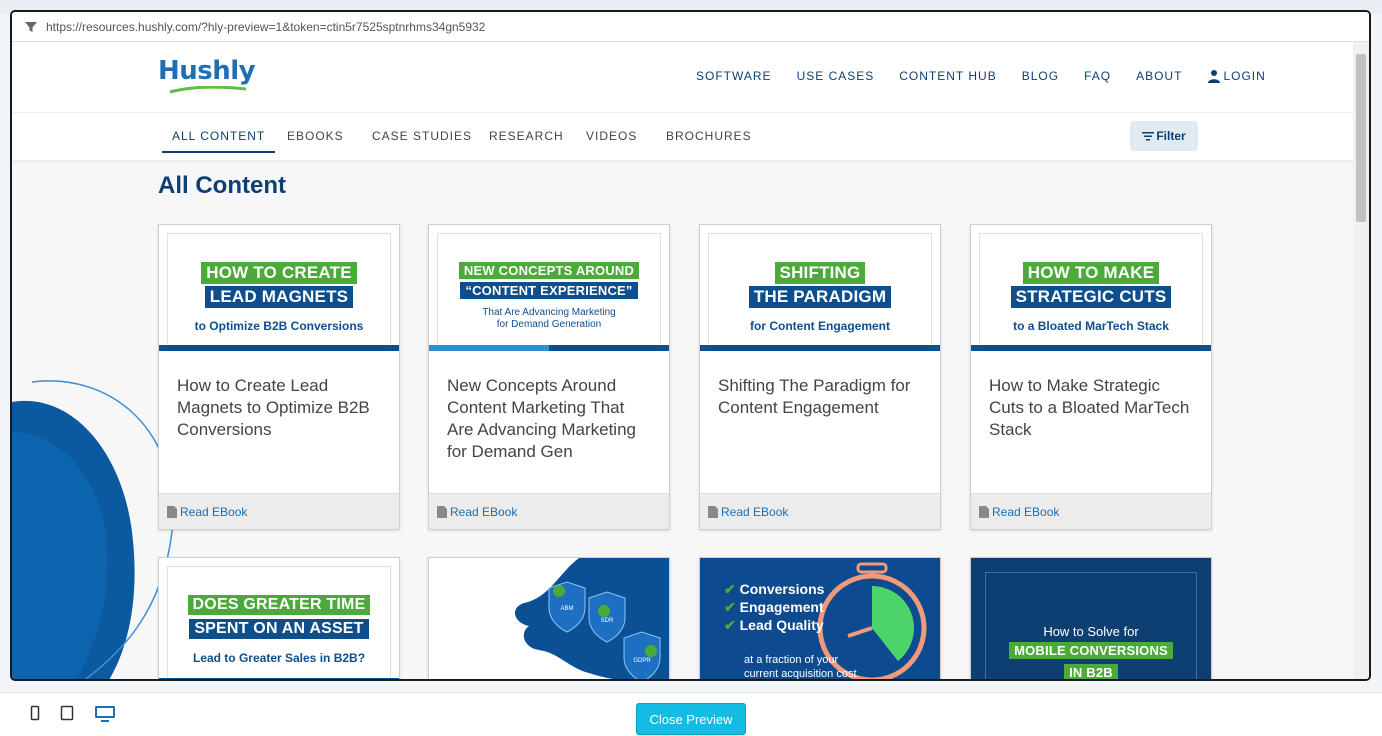 This screenshot has height=736, width=1382. I want to click on login-label: LOGIN, so click(1244, 76).